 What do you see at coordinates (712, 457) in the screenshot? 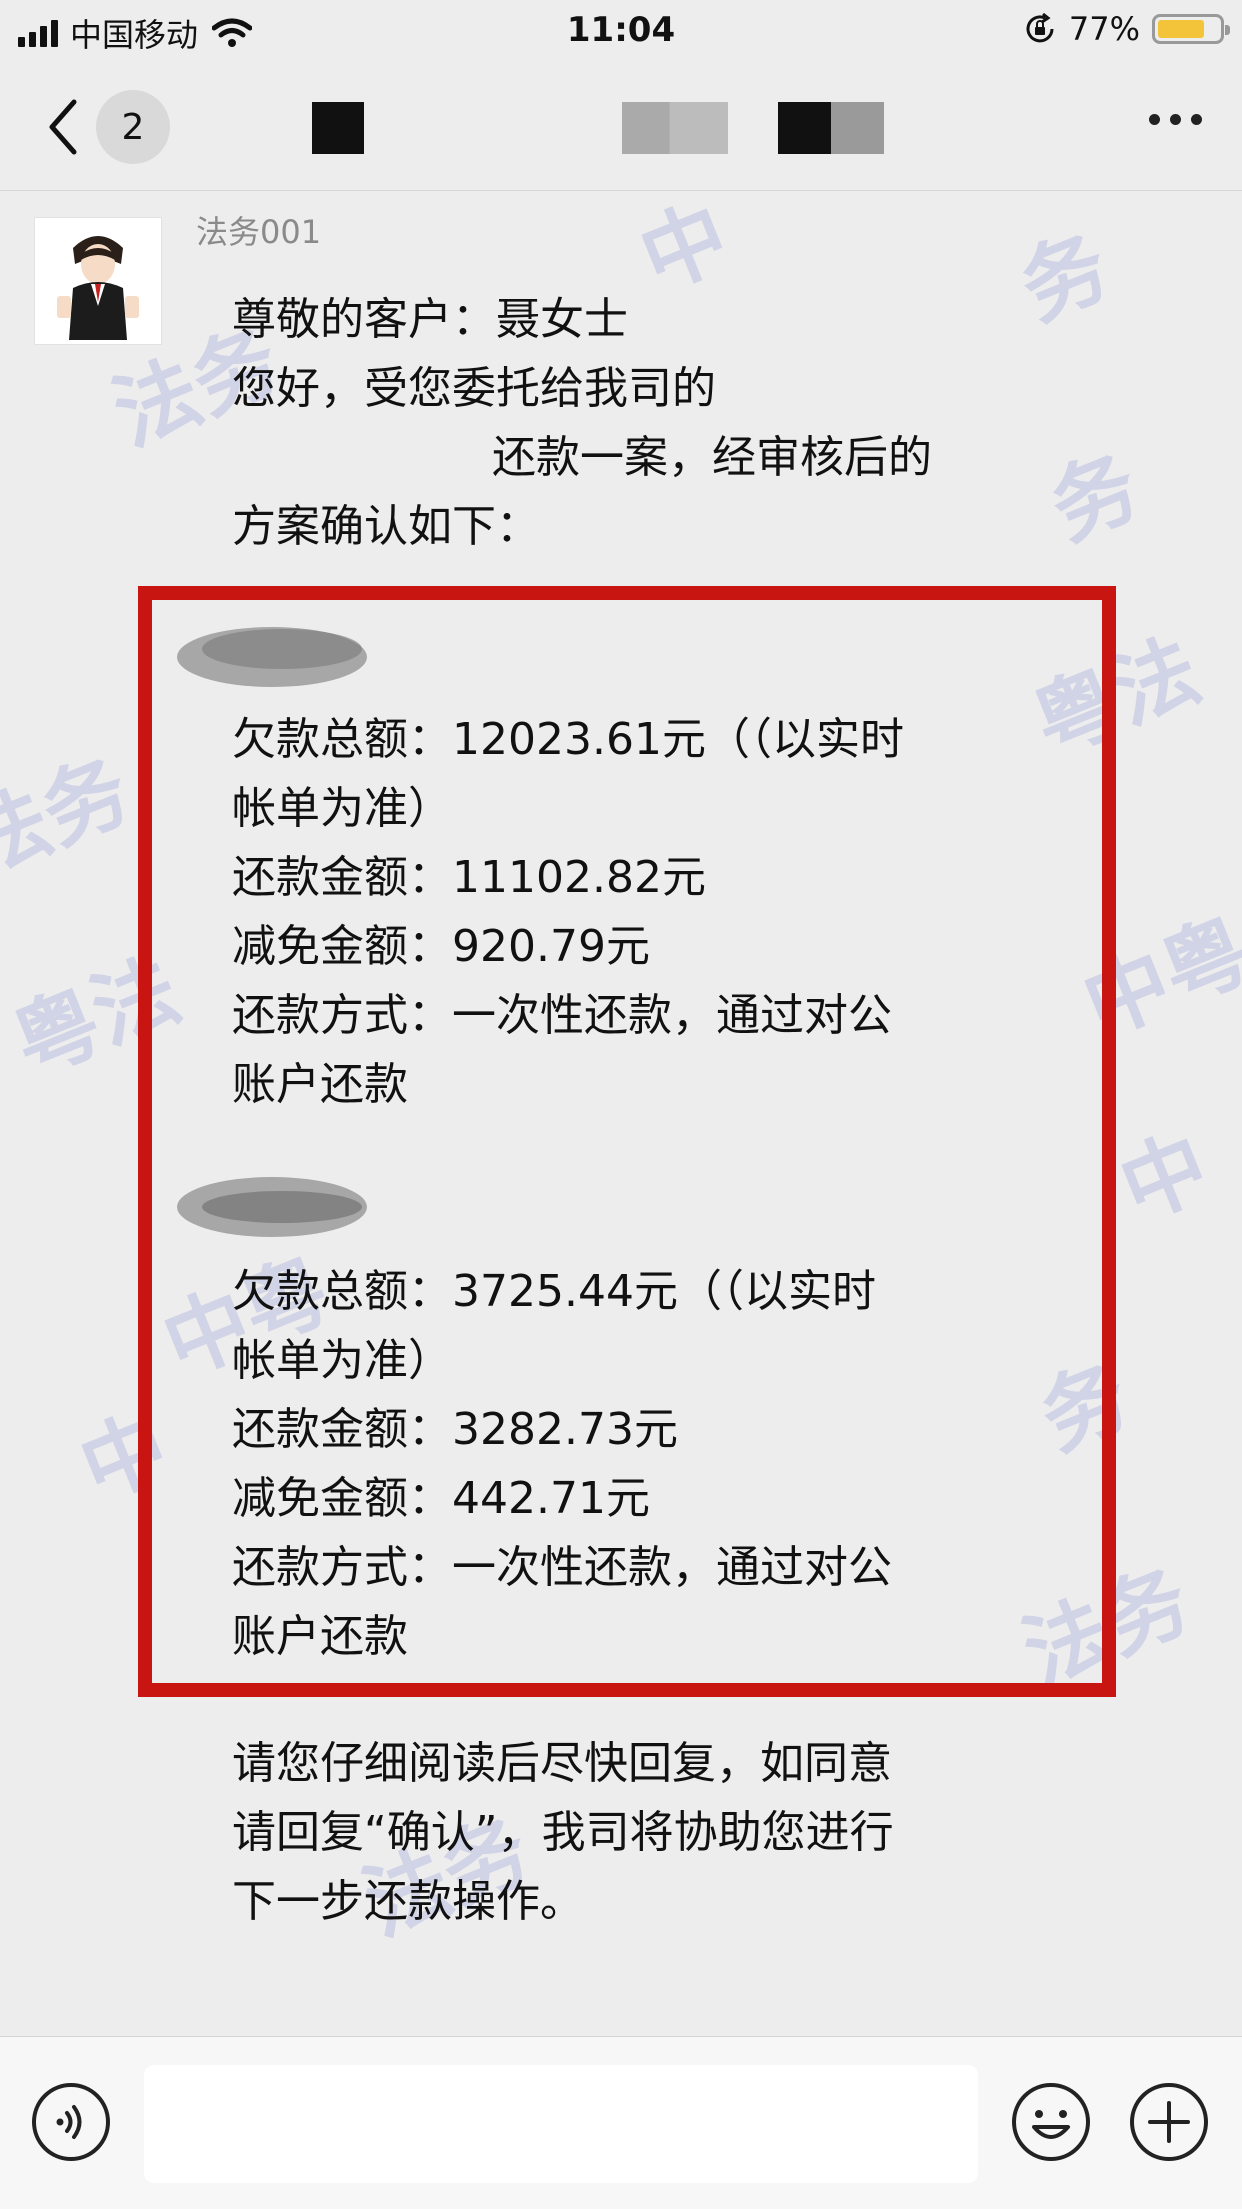
I see `message-line: 还款一案，经审核后的` at bounding box center [712, 457].